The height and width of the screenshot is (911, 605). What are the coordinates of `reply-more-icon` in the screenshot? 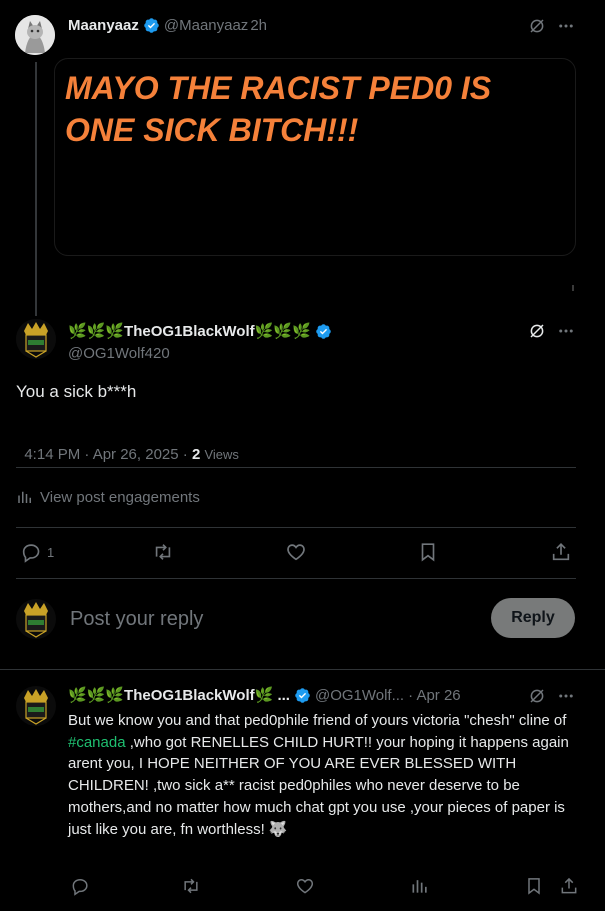 It's located at (566, 696).